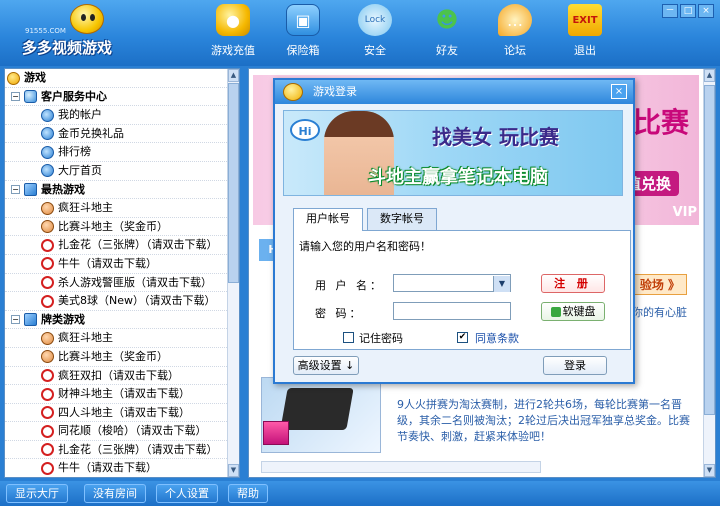  What do you see at coordinates (117, 301) in the screenshot?
I see `tree-item: 美式8球（New）（请双击下载）` at bounding box center [117, 301].